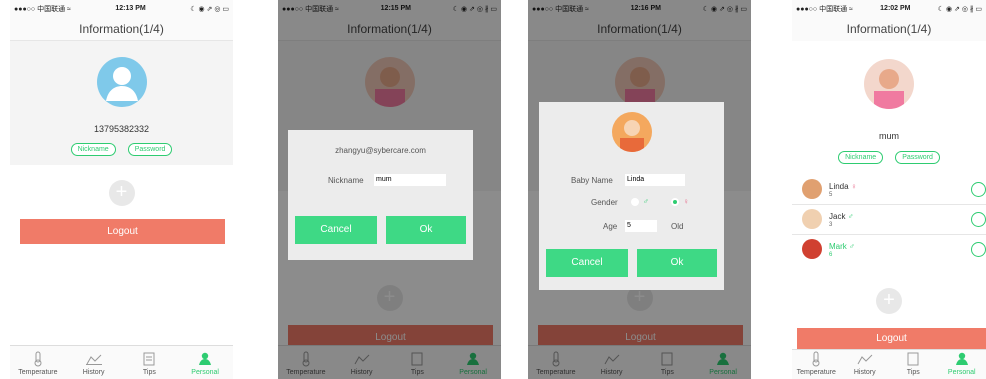 This screenshot has width=986, height=379. I want to click on status-bar: ●●●○○ 中国联通 ≈ 12:13 PM ☾ ◉ ⇗ ◎ ▭, so click(121, 8).